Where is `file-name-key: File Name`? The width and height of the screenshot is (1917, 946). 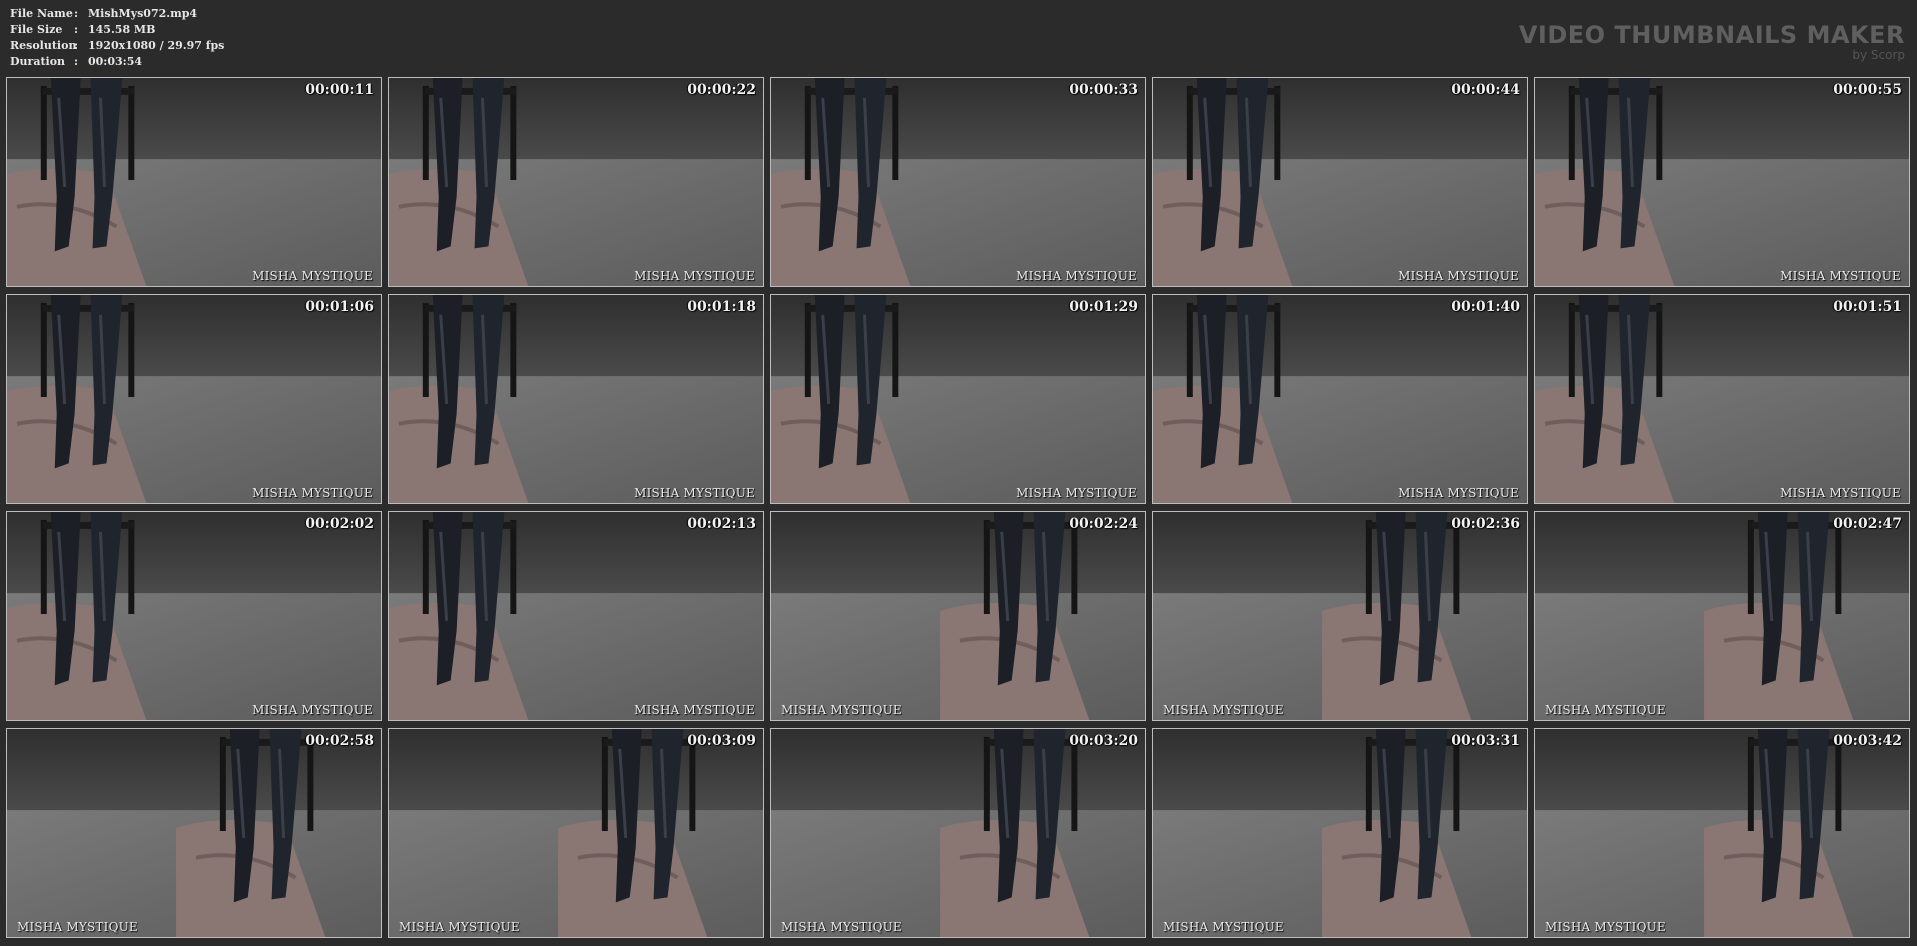
file-name-key: File Name is located at coordinates (41, 13).